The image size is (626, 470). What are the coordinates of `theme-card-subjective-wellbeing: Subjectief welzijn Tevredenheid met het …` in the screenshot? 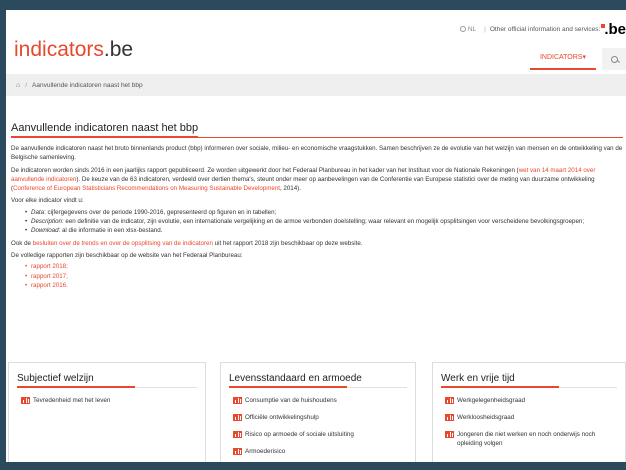 It's located at (107, 412).